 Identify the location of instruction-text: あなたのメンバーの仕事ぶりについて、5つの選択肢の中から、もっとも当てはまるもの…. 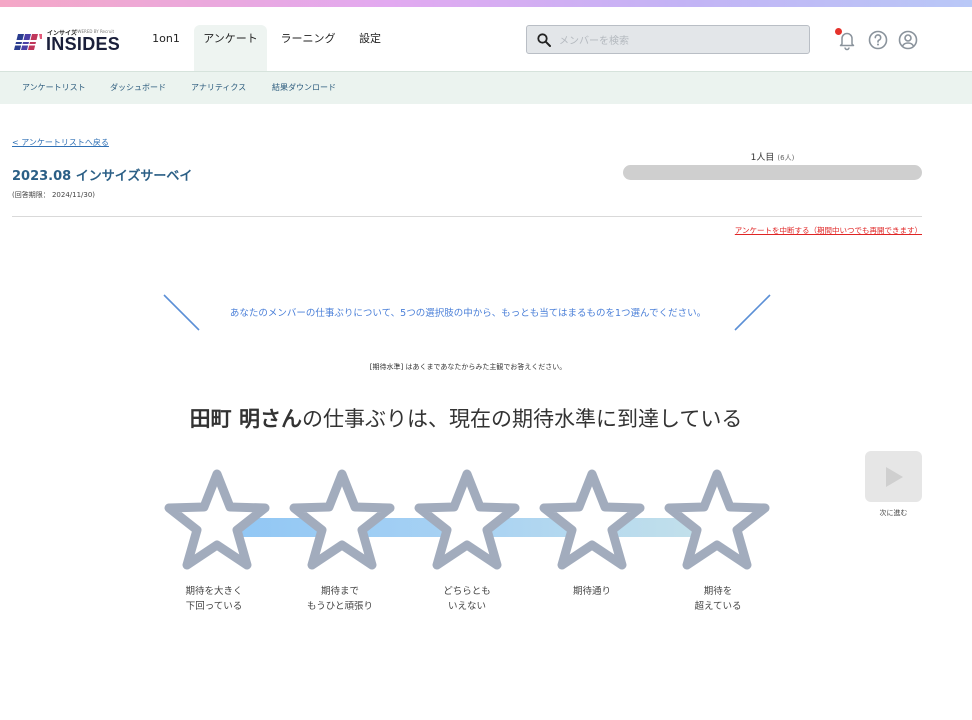
(468, 313).